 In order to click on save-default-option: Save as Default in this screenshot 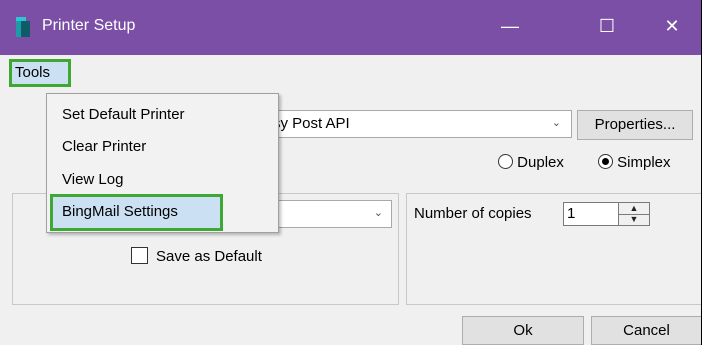, I will do `click(196, 256)`.